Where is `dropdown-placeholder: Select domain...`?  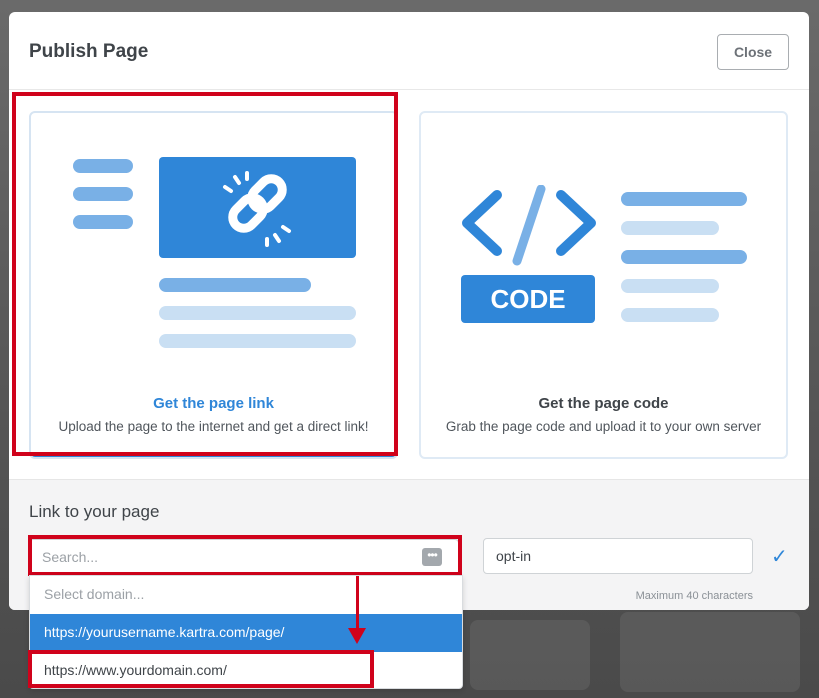 dropdown-placeholder: Select domain... is located at coordinates (94, 594).